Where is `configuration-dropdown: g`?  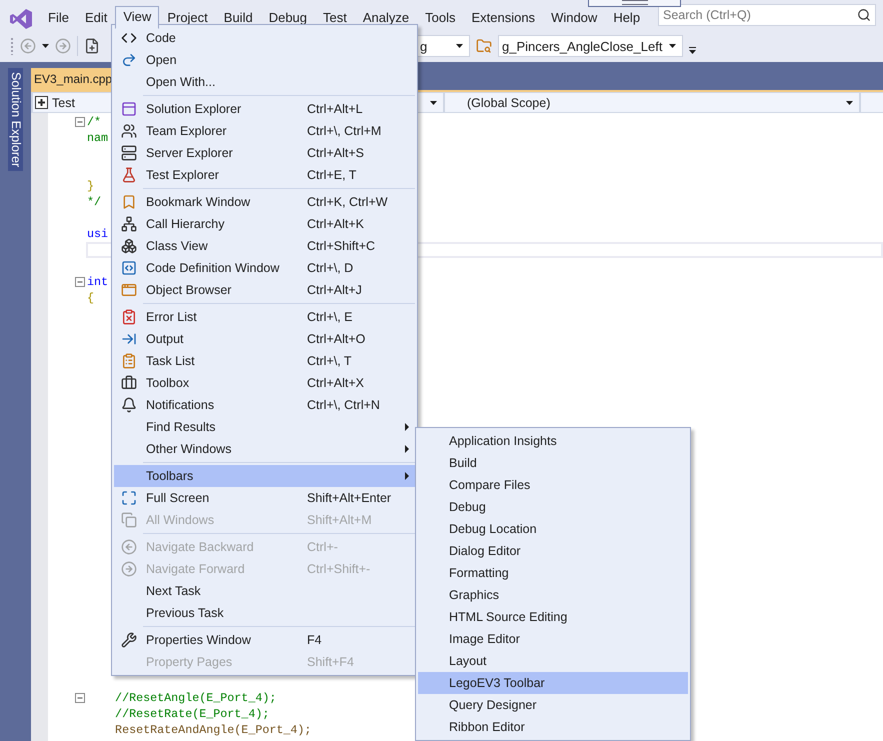 configuration-dropdown: g is located at coordinates (443, 46).